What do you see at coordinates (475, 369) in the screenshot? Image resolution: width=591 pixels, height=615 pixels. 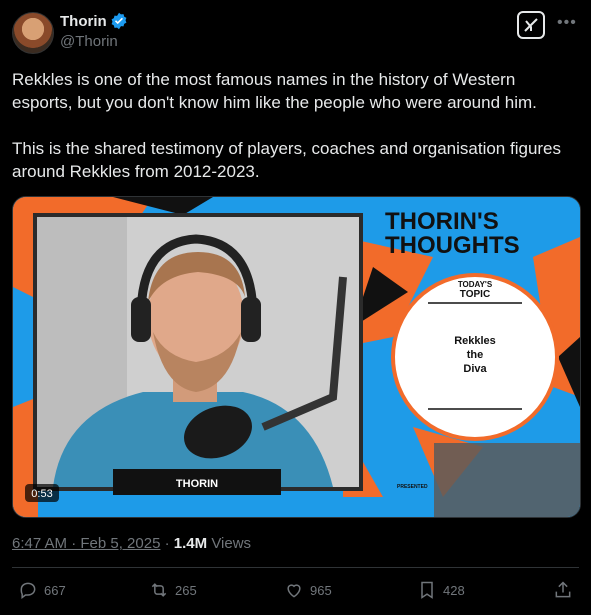 I see `topic-text-3: Diva` at bounding box center [475, 369].